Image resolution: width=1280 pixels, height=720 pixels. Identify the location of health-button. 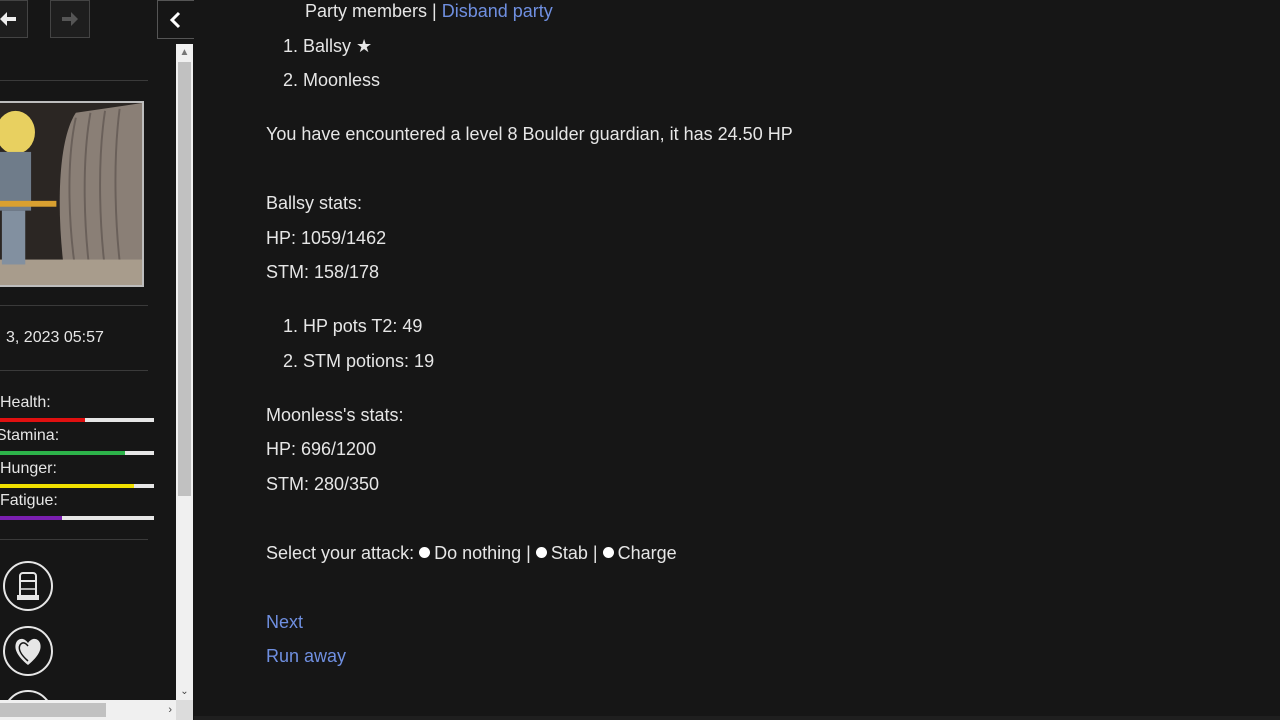
(28, 651).